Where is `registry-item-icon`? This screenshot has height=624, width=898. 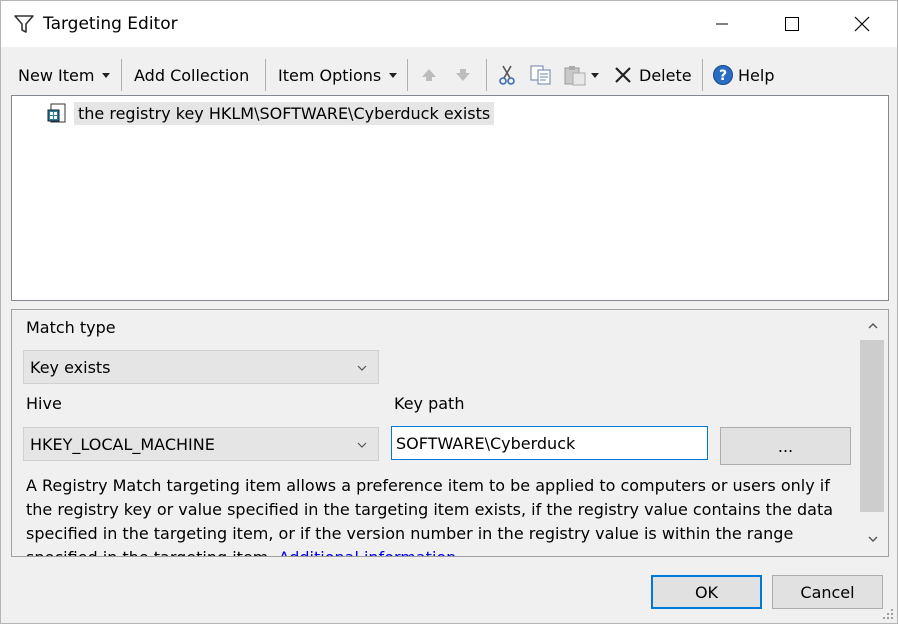
registry-item-icon is located at coordinates (56, 113).